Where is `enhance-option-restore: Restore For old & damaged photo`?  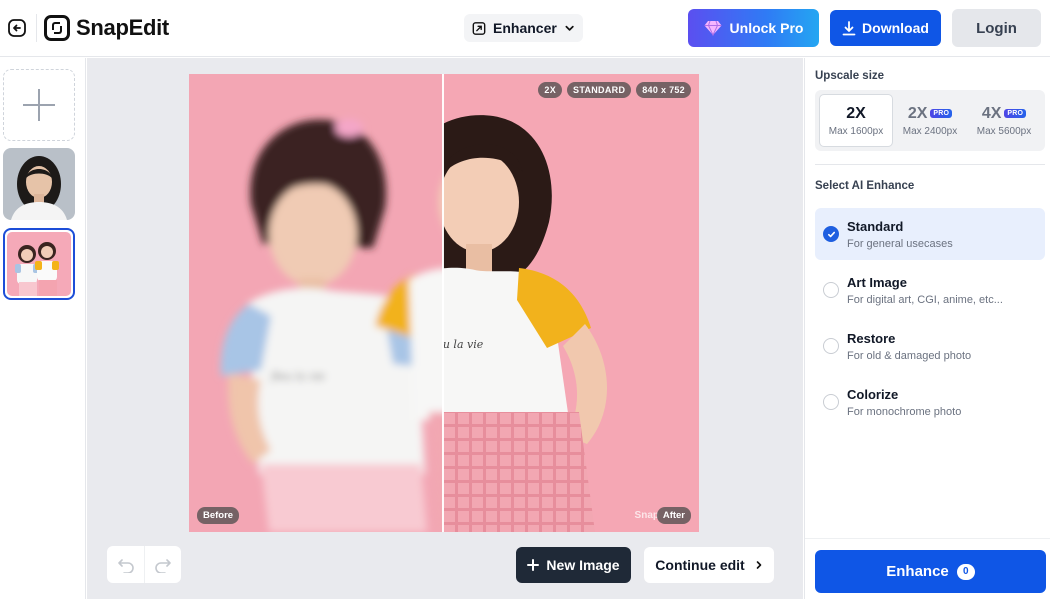 enhance-option-restore: Restore For old & damaged photo is located at coordinates (930, 346).